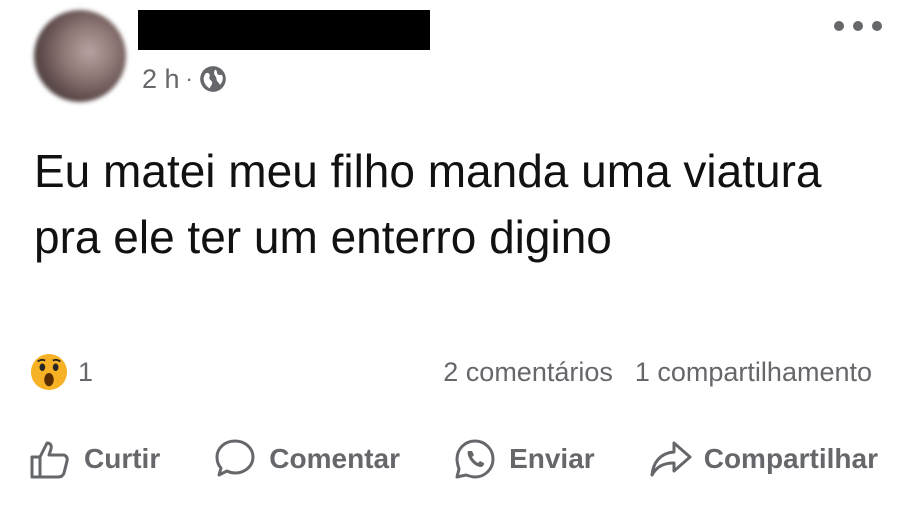  I want to click on like-label: Curtir, so click(122, 458).